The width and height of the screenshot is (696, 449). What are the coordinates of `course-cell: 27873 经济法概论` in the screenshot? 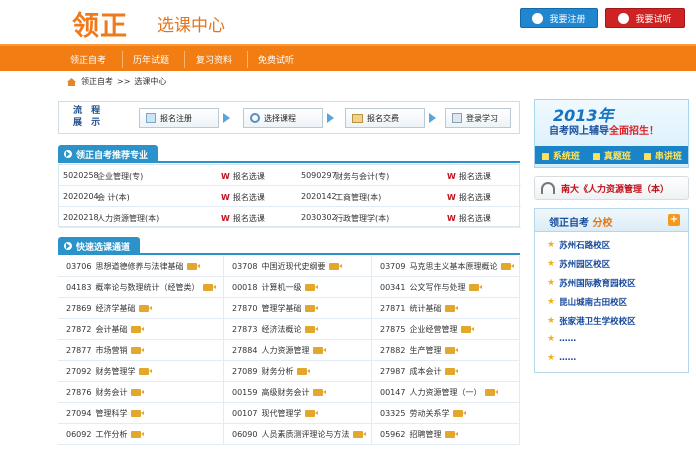 It's located at (298, 329).